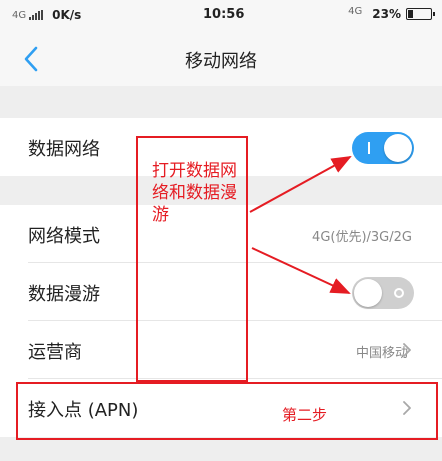  I want to click on network-speed: 0K/s, so click(67, 15).